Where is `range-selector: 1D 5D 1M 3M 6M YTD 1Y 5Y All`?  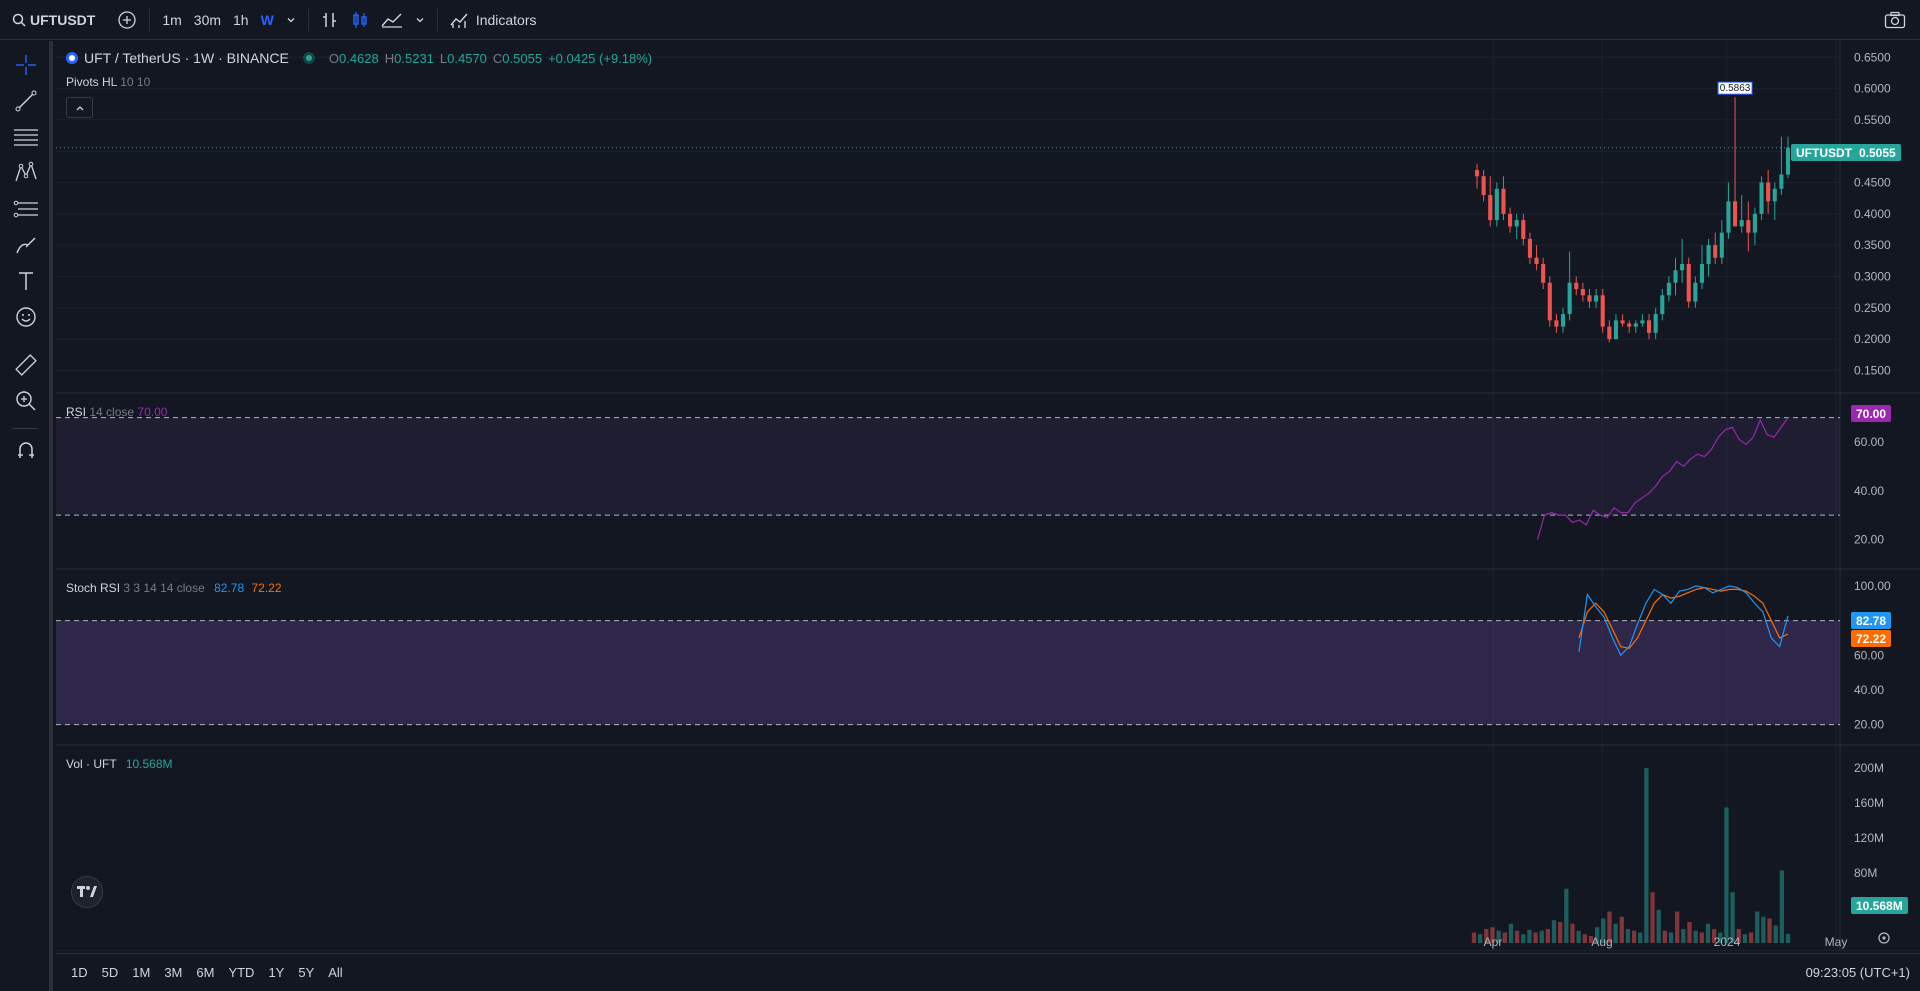 range-selector: 1D 5D 1M 3M 6M YTD 1Y 5Y All is located at coordinates (207, 972).